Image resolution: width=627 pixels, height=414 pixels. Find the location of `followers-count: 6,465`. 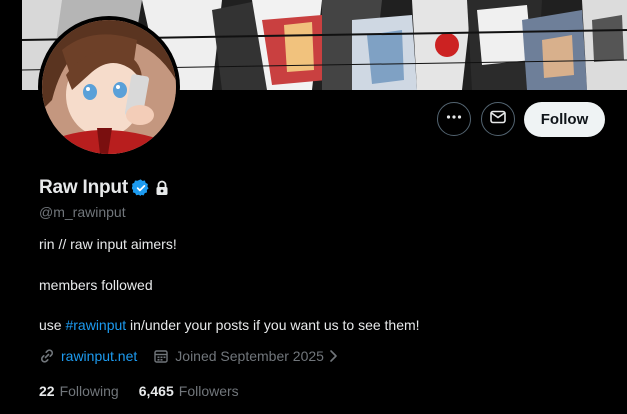

followers-count: 6,465 is located at coordinates (156, 391).